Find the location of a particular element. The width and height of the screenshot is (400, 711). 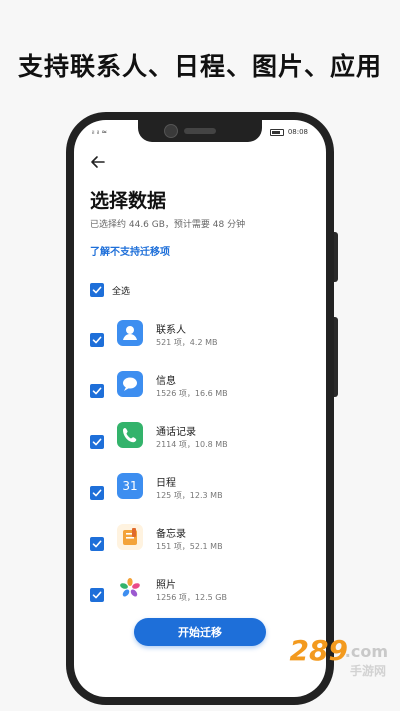

promo-title: 支持联系人、日程、图片、应用 is located at coordinates (199, 66).